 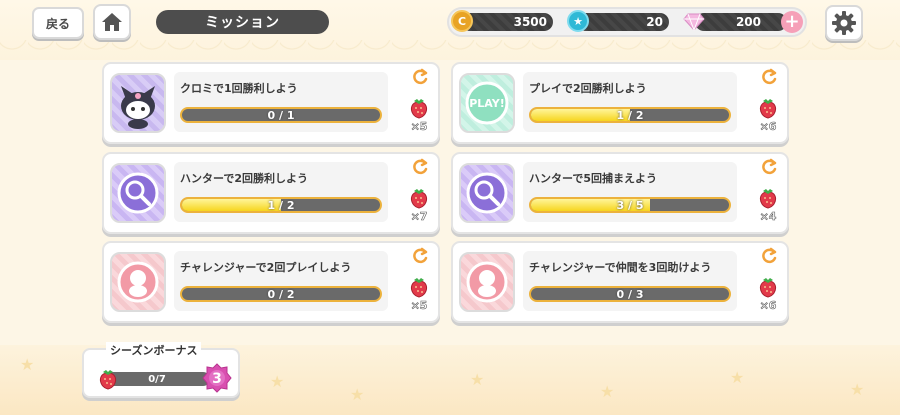 I want to click on mission-progress-bar: 0 / 3, so click(x=630, y=294).